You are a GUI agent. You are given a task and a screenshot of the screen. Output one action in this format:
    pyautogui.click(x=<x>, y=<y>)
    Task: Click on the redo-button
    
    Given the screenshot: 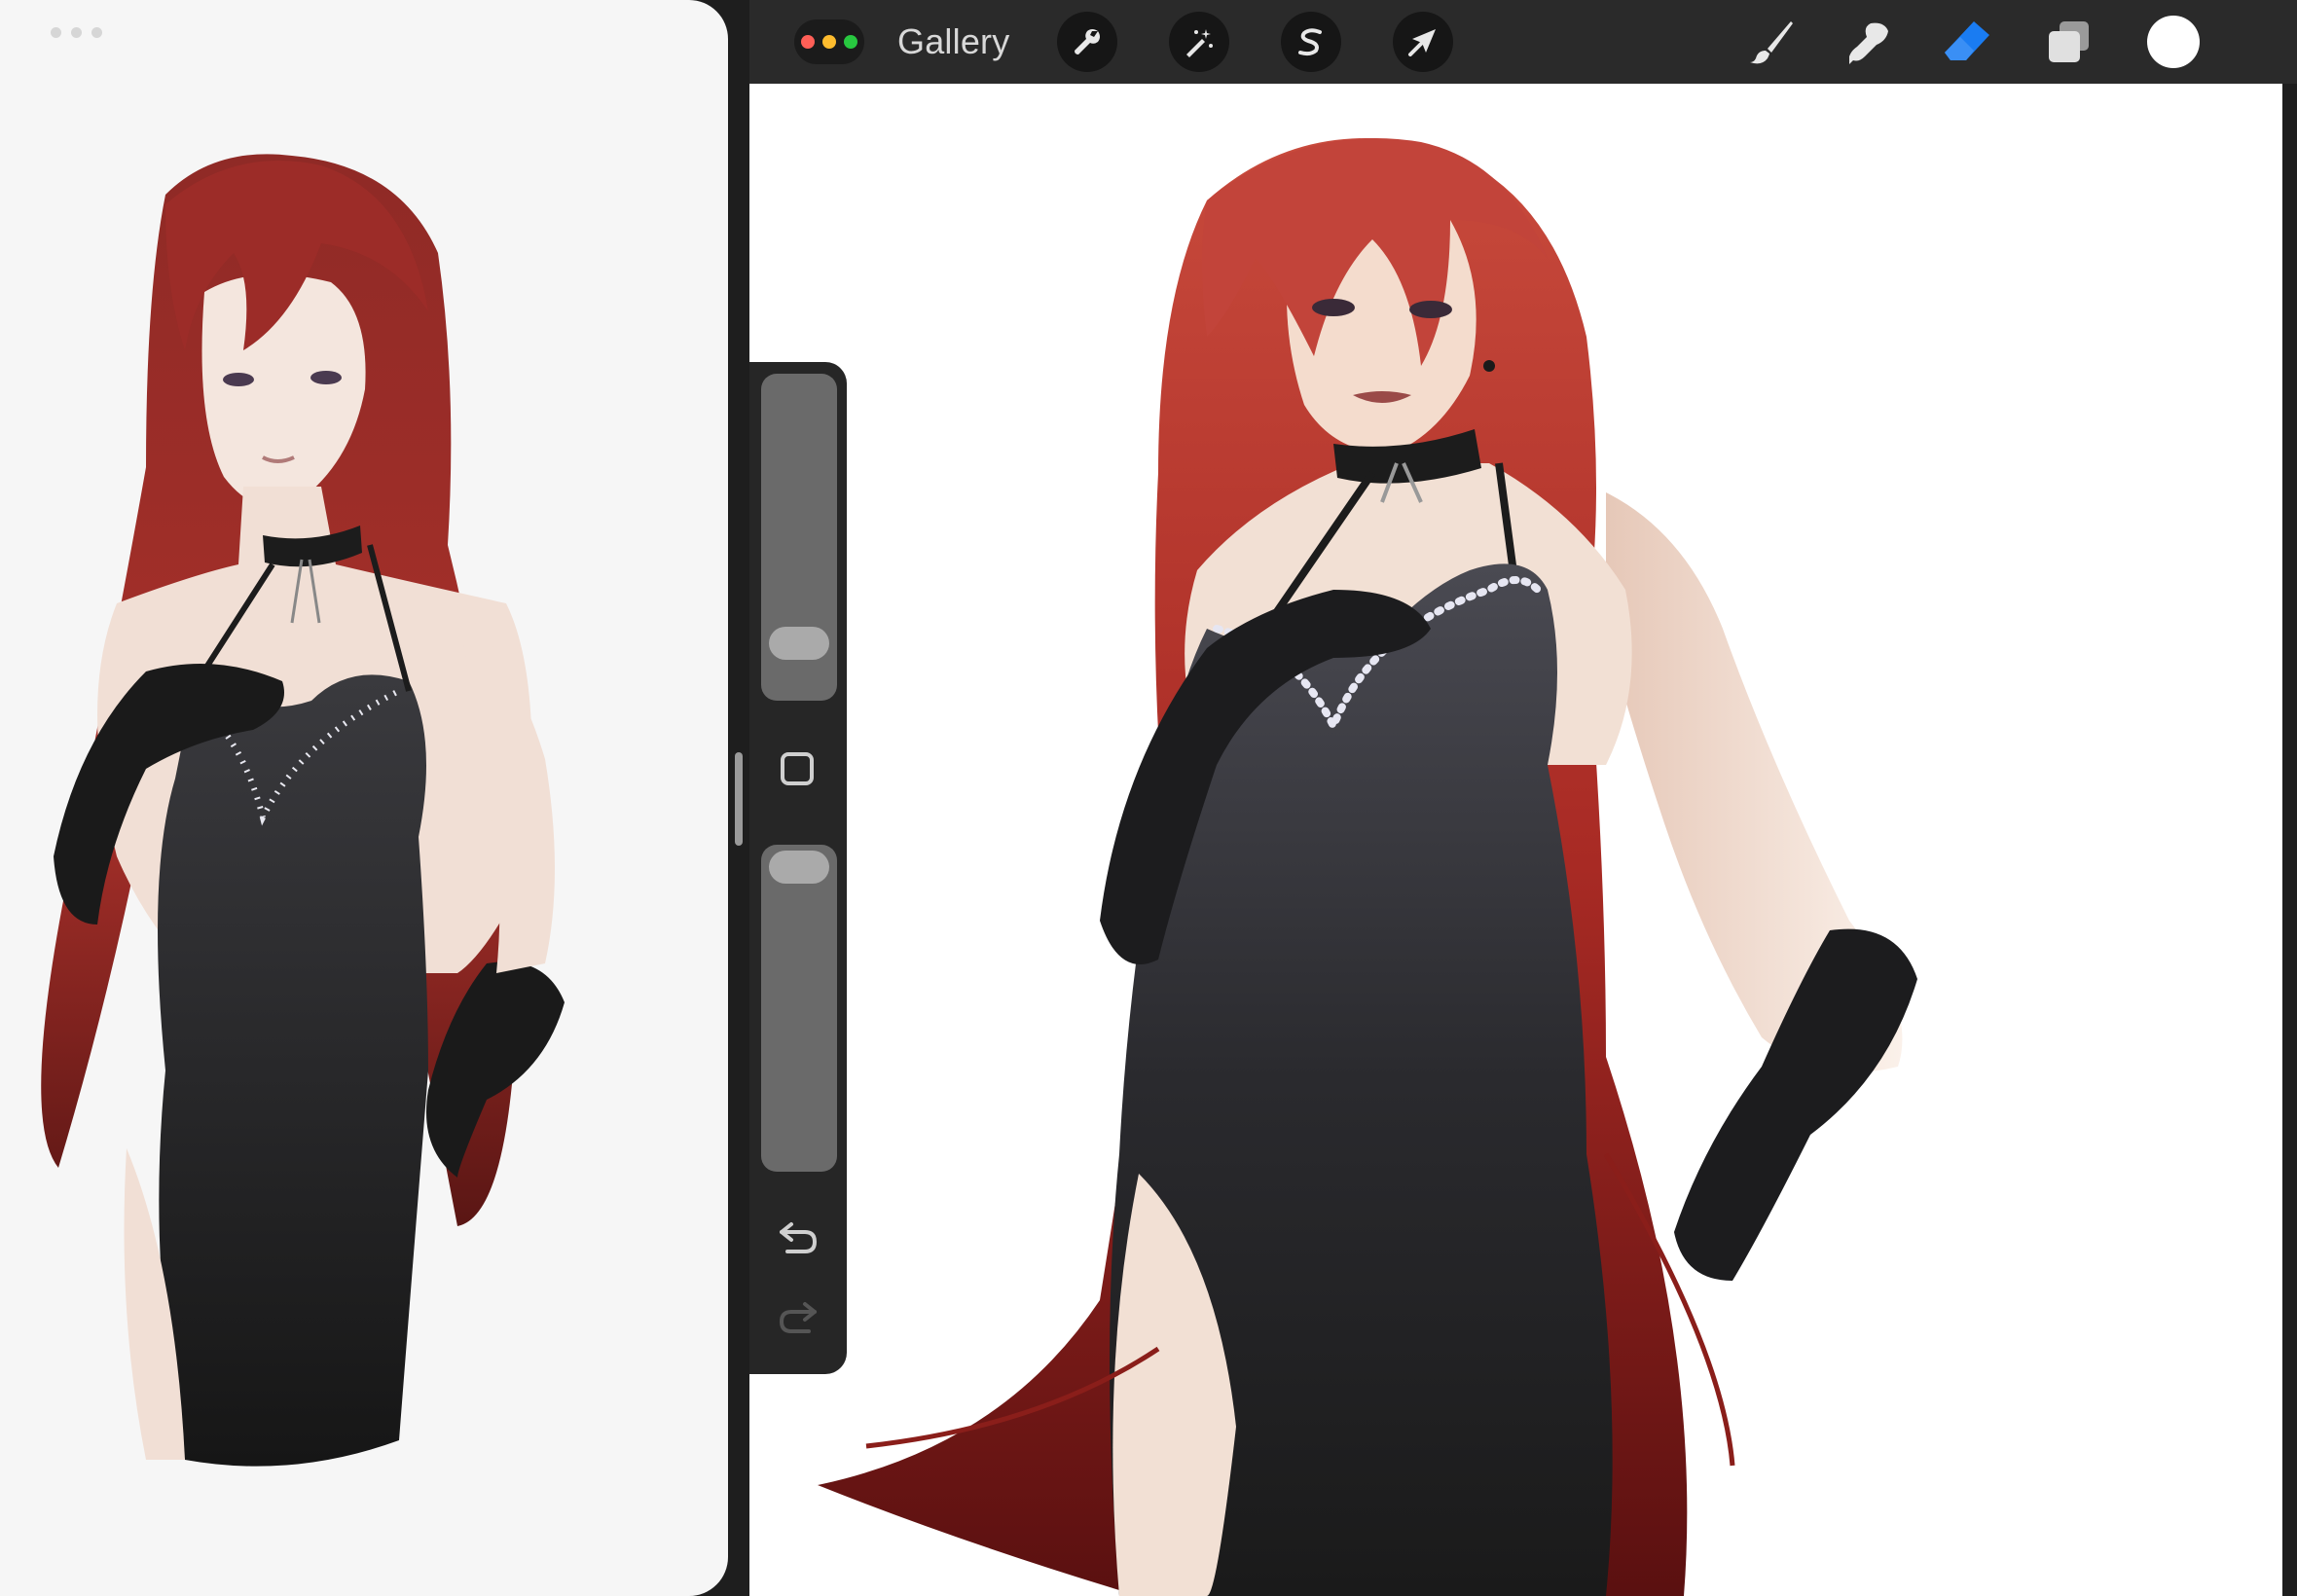 What is the action you would take?
    pyautogui.click(x=798, y=1317)
    